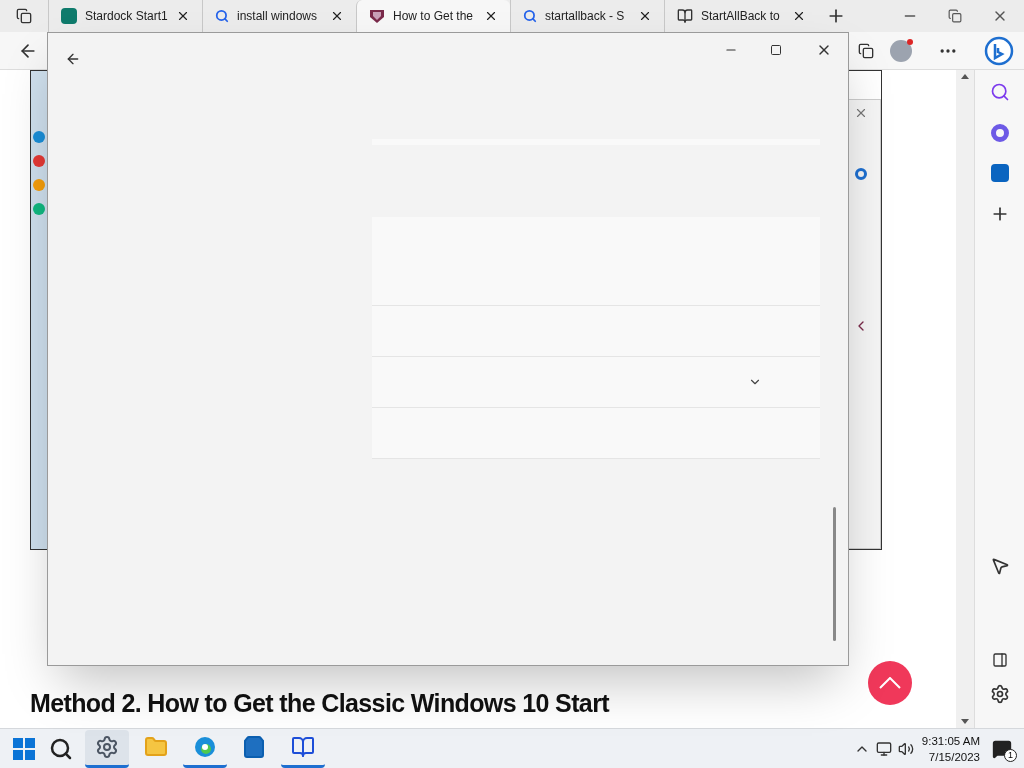 This screenshot has height=768, width=1024. I want to click on browser-tab: How to Get the, so click(433, 16).